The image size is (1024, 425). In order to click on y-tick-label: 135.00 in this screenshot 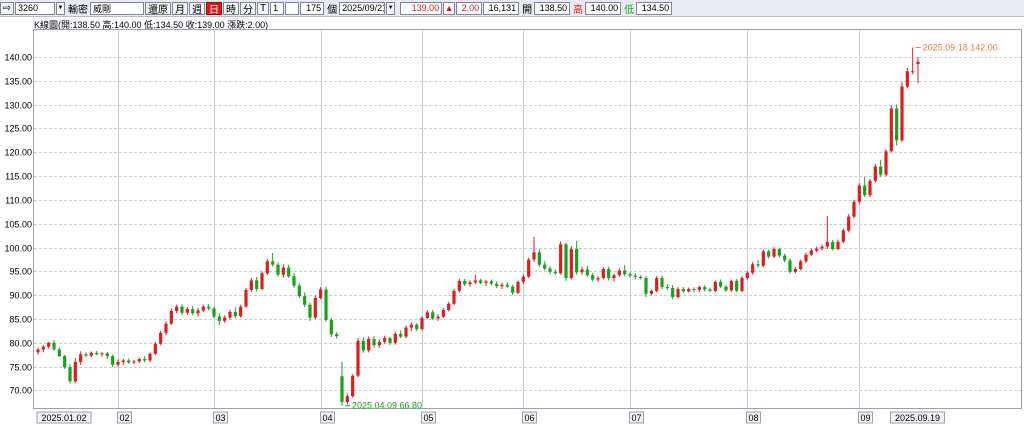, I will do `click(18, 82)`.